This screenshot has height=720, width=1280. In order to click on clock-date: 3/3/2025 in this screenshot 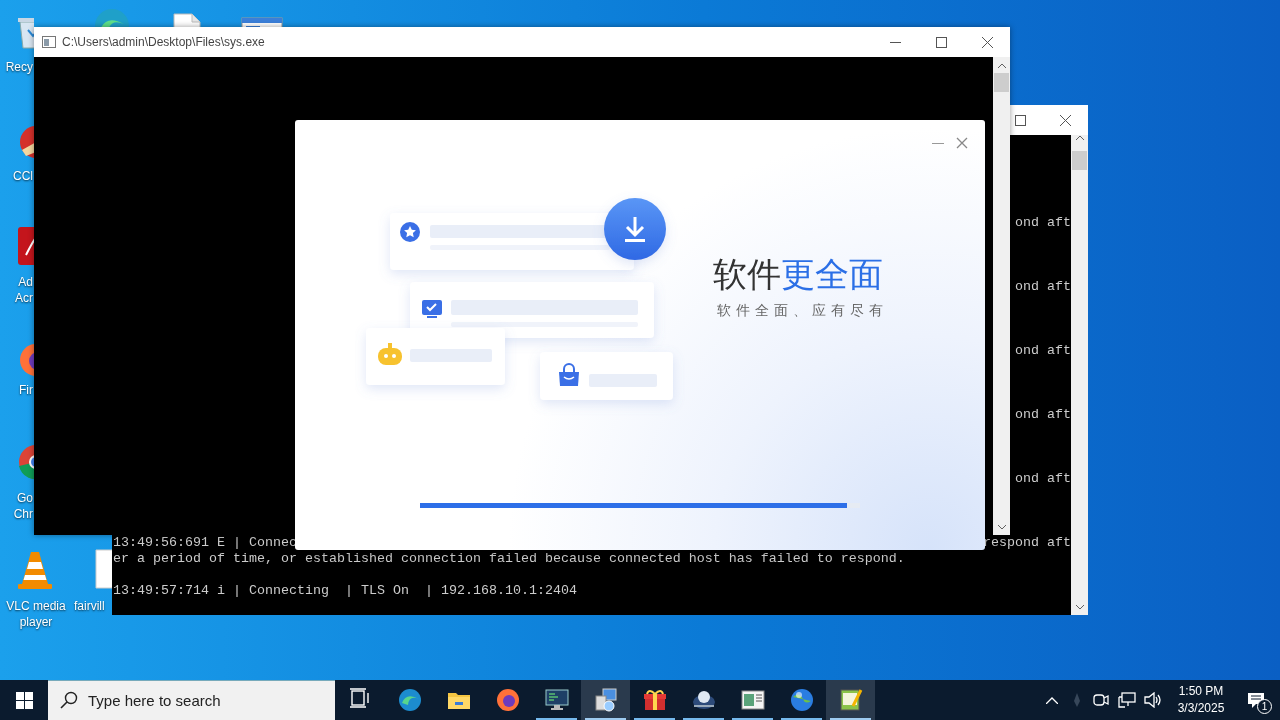, I will do `click(1201, 708)`.